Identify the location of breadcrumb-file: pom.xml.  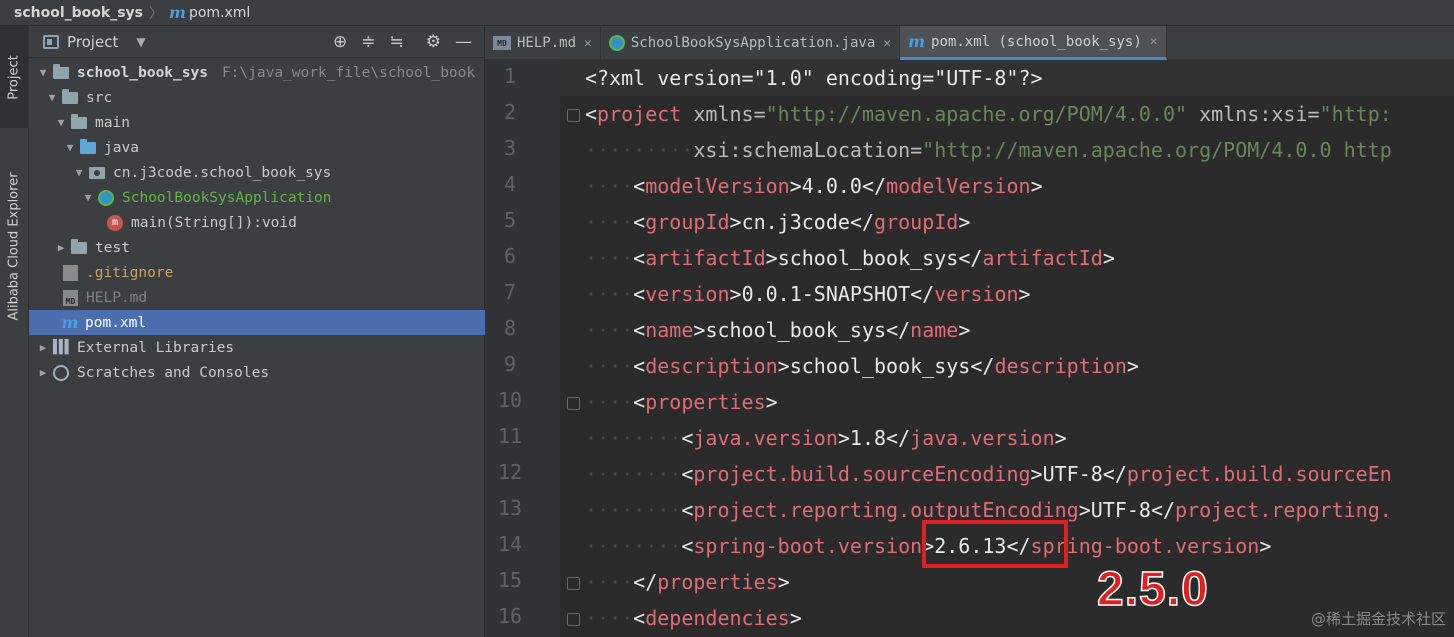
(219, 13).